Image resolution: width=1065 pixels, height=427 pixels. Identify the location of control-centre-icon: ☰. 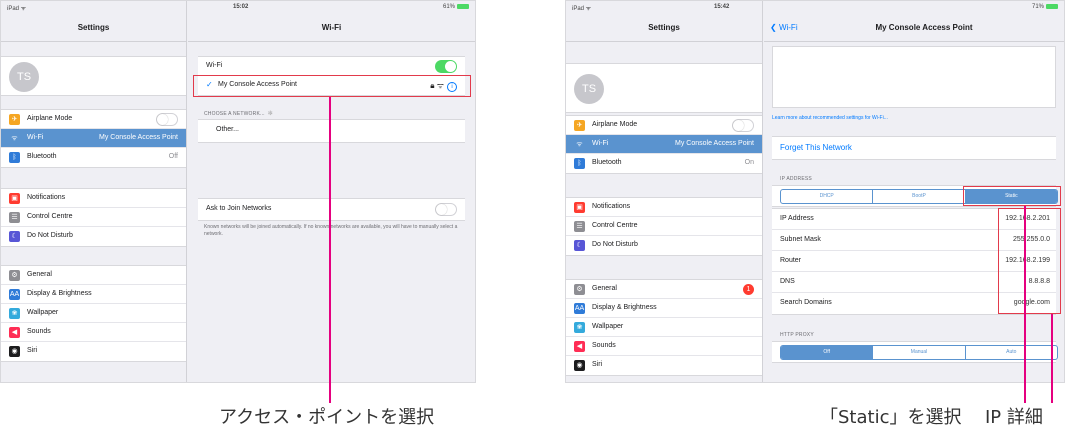
(579, 226).